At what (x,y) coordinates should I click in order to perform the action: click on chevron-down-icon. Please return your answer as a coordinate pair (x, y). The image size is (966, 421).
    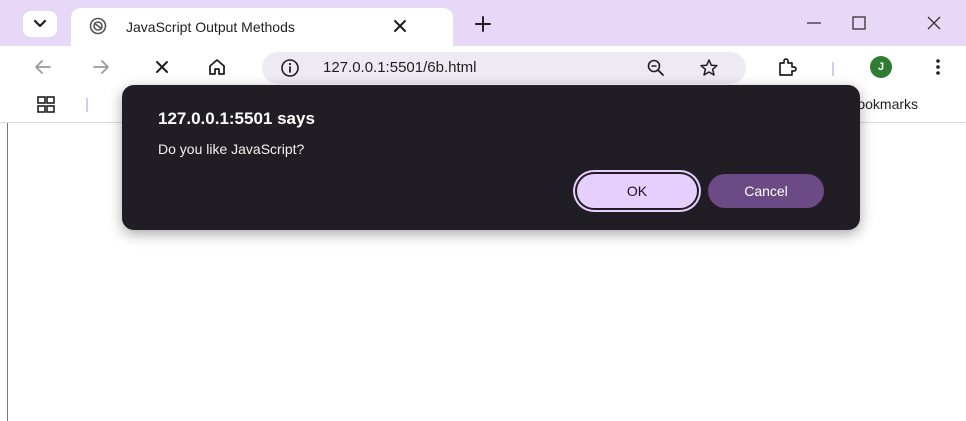
    Looking at the image, I should click on (40, 23).